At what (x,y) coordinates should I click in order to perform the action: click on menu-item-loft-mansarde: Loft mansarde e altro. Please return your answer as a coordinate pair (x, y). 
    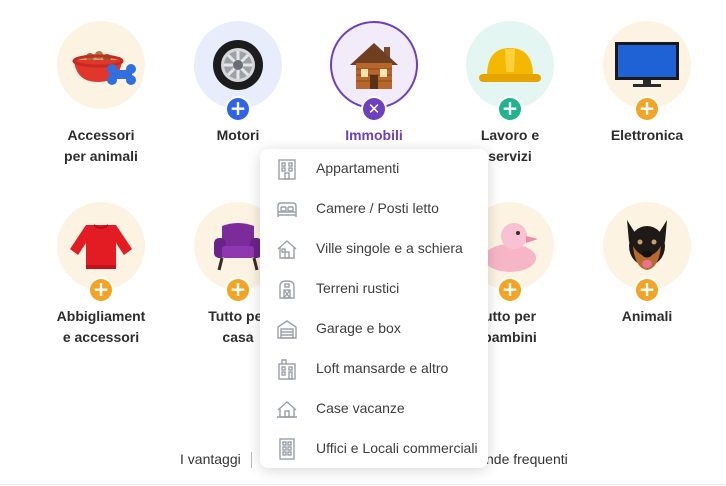
    Looking at the image, I should click on (374, 369).